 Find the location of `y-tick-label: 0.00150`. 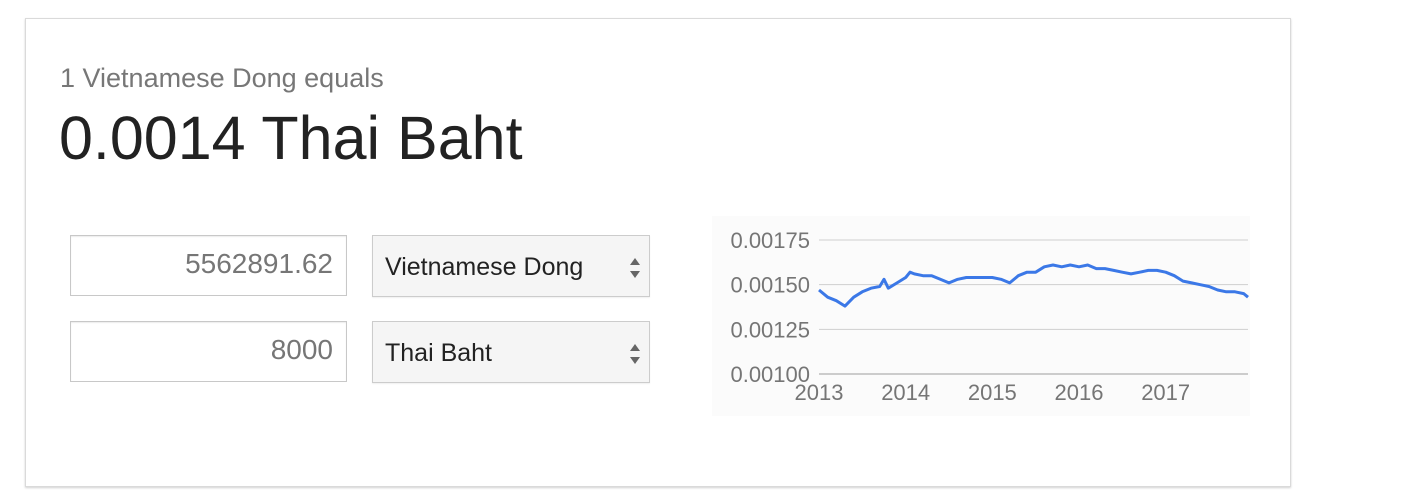

y-tick-label: 0.00150 is located at coordinates (770, 285).